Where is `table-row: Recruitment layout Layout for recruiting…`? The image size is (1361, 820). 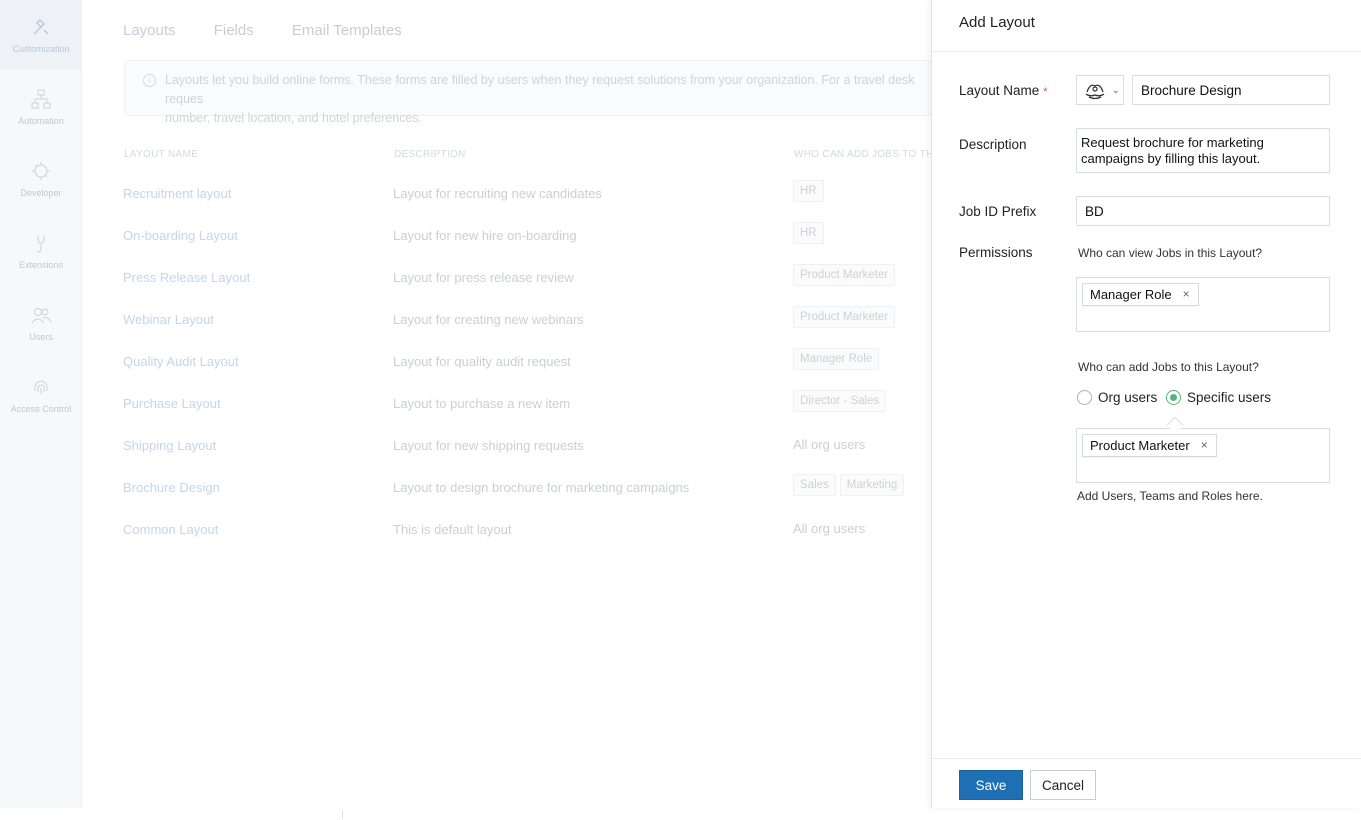 table-row: Recruitment layout Layout for recruiting… is located at coordinates (470, 201).